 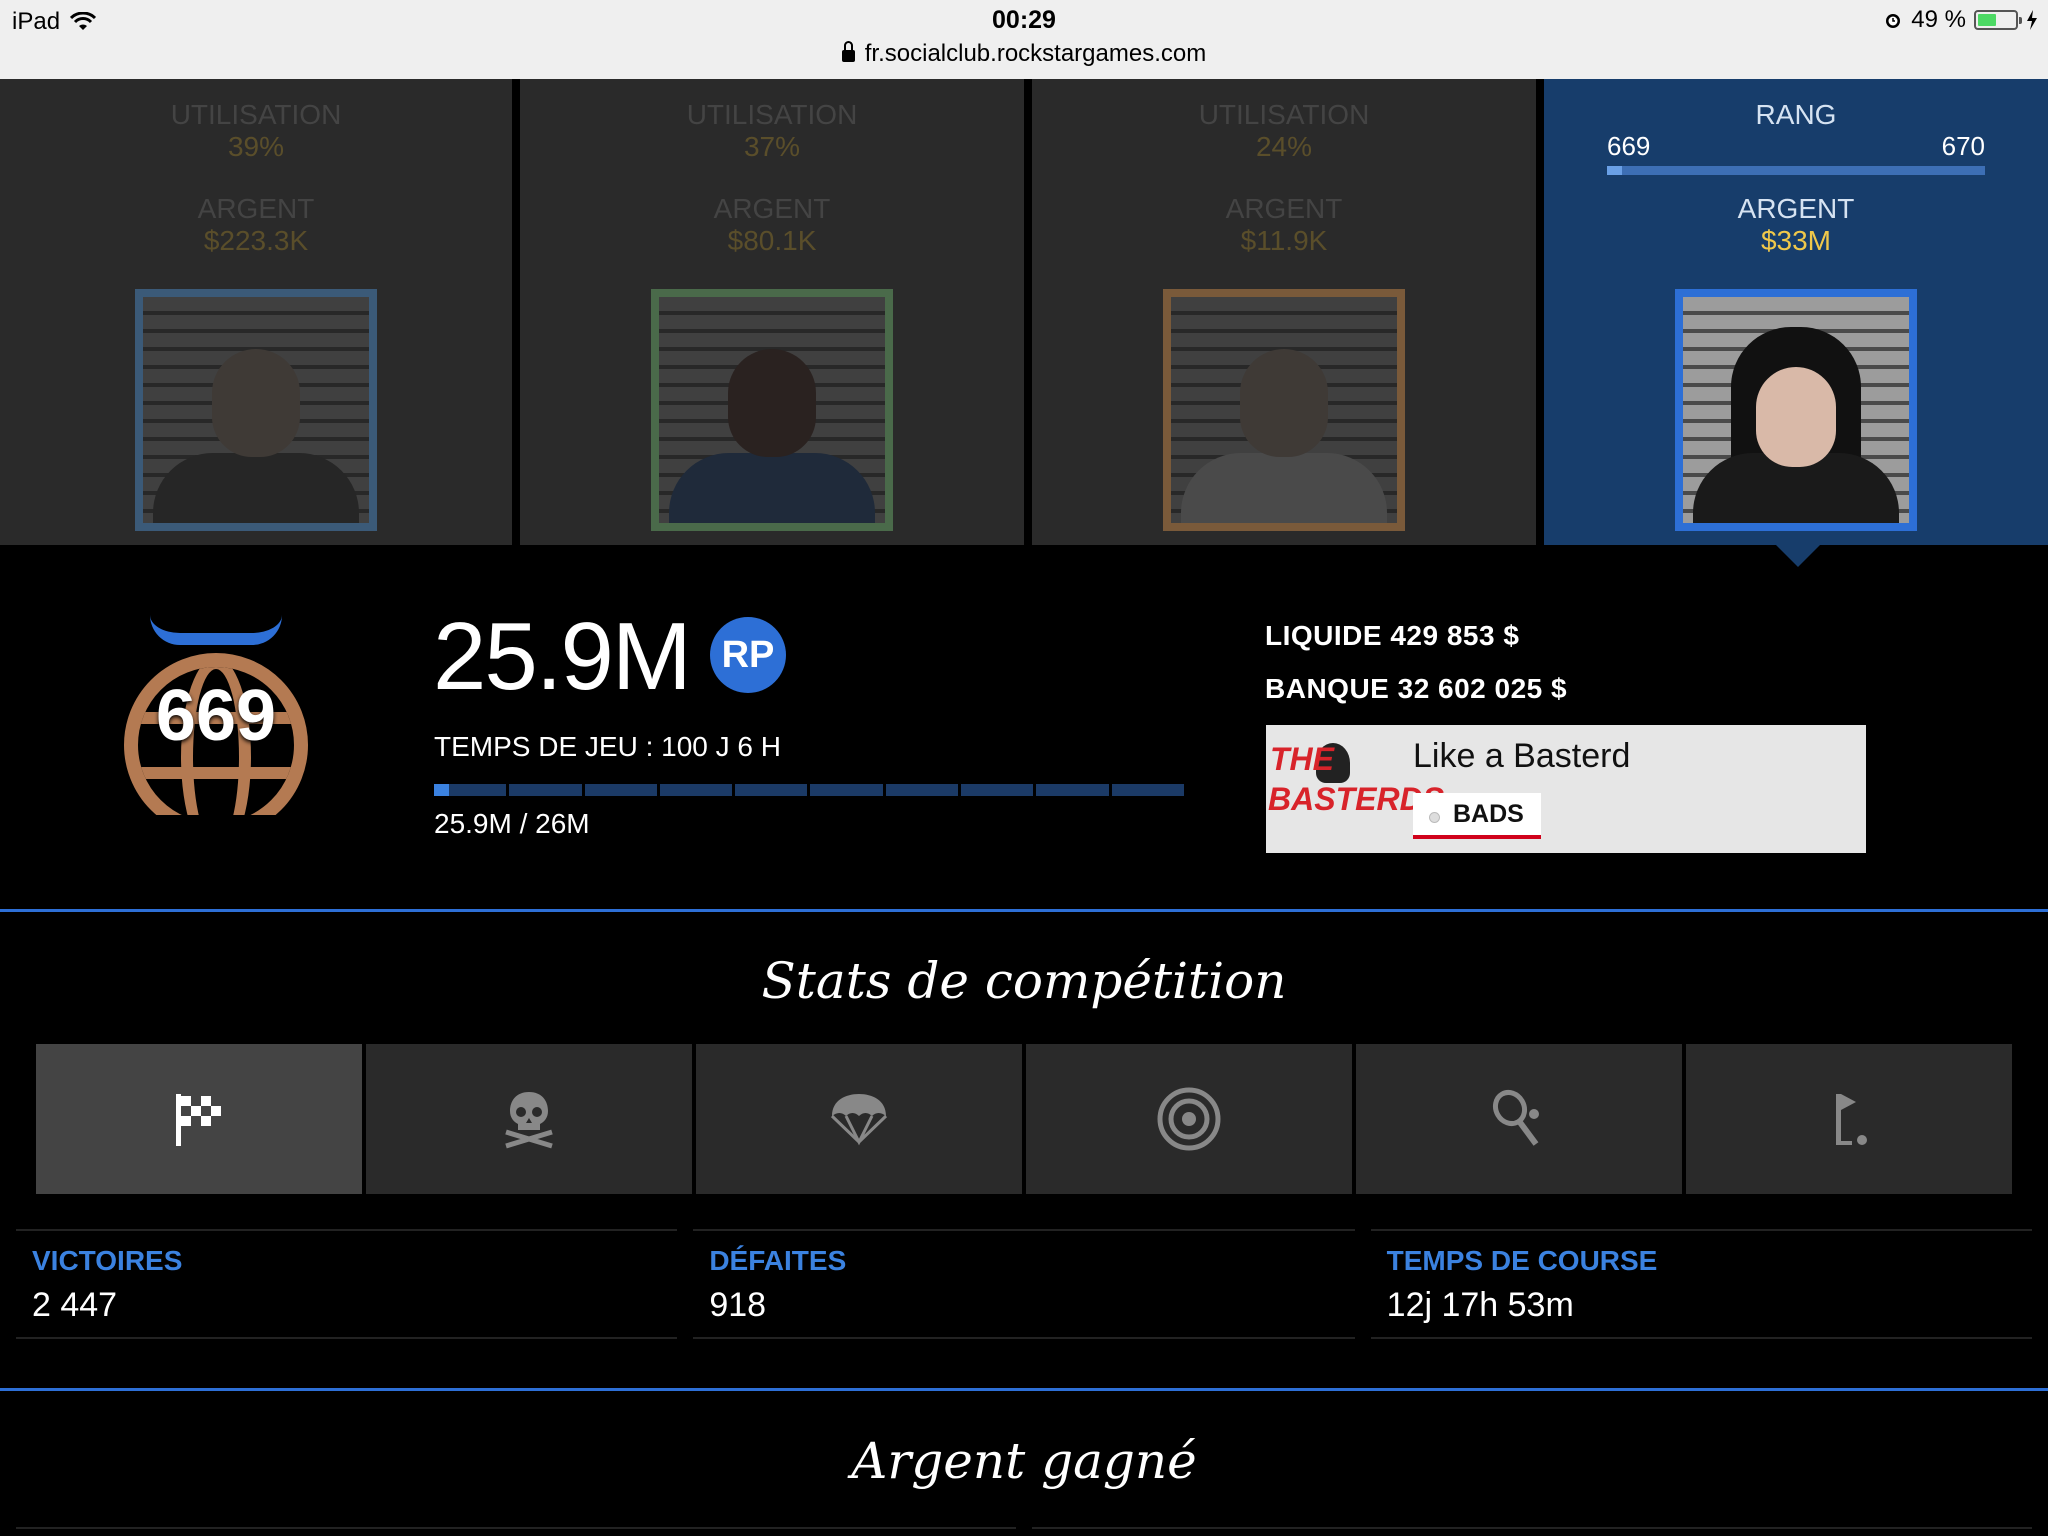 I want to click on stat-losses: DÉFAITES 918, so click(x=1024, y=1284).